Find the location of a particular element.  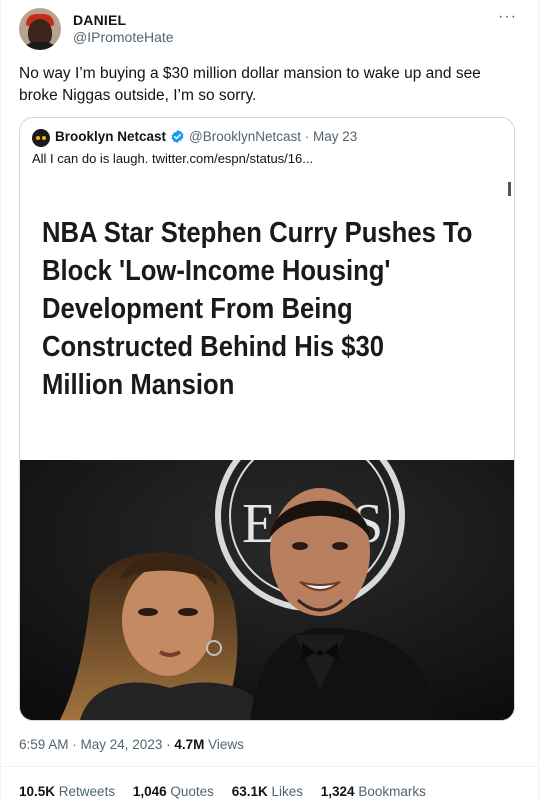

quoted-display-name: Brooklyn Netcast is located at coordinates (110, 136).